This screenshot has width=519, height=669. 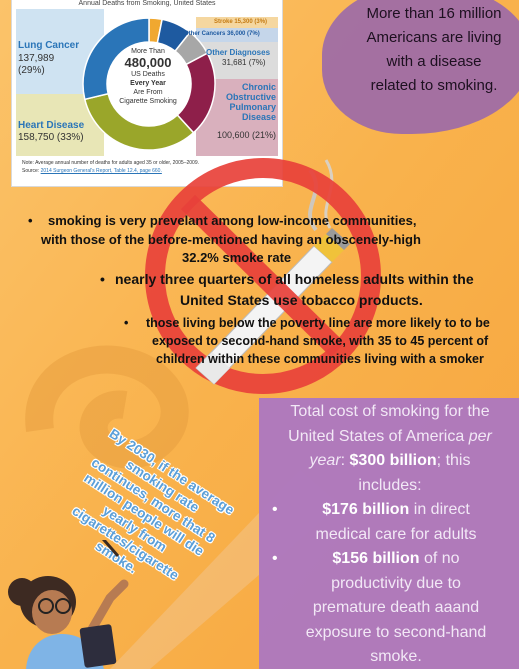 What do you see at coordinates (111, 548) in the screenshot?
I see `pointer-stick` at bounding box center [111, 548].